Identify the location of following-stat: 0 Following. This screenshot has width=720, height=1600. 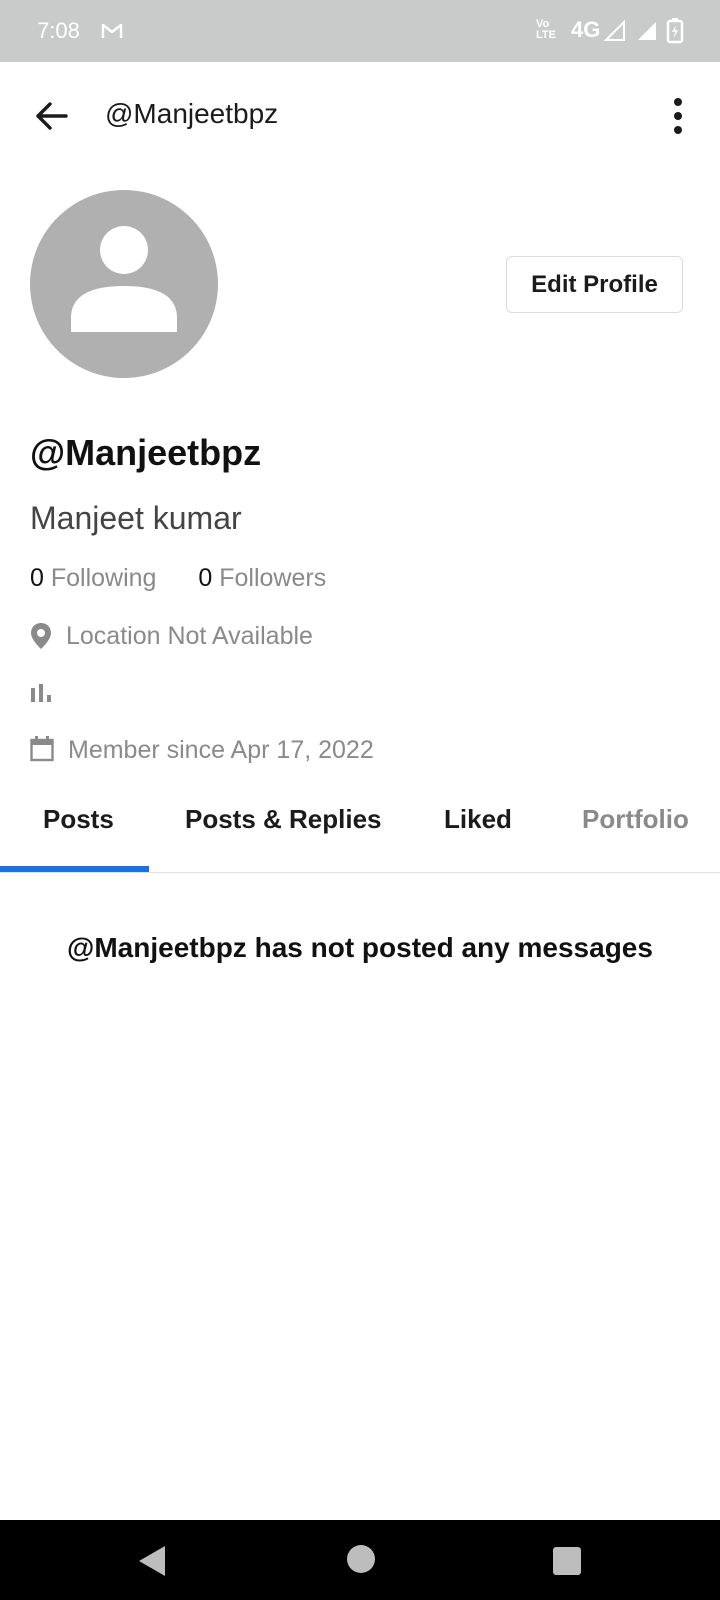
(93, 578).